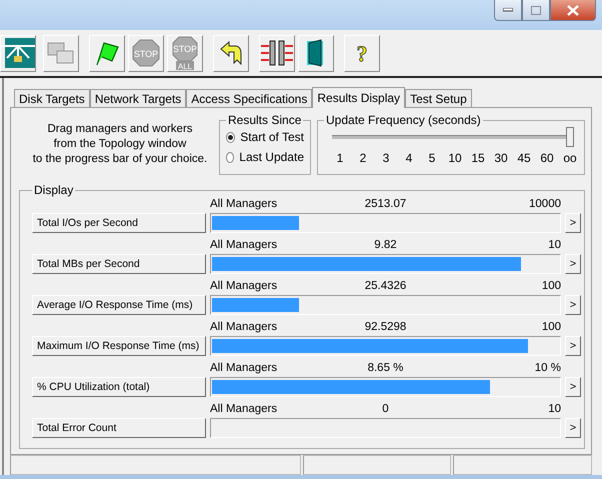 The height and width of the screenshot is (479, 602). I want to click on back-arrow-icon, so click(231, 53).